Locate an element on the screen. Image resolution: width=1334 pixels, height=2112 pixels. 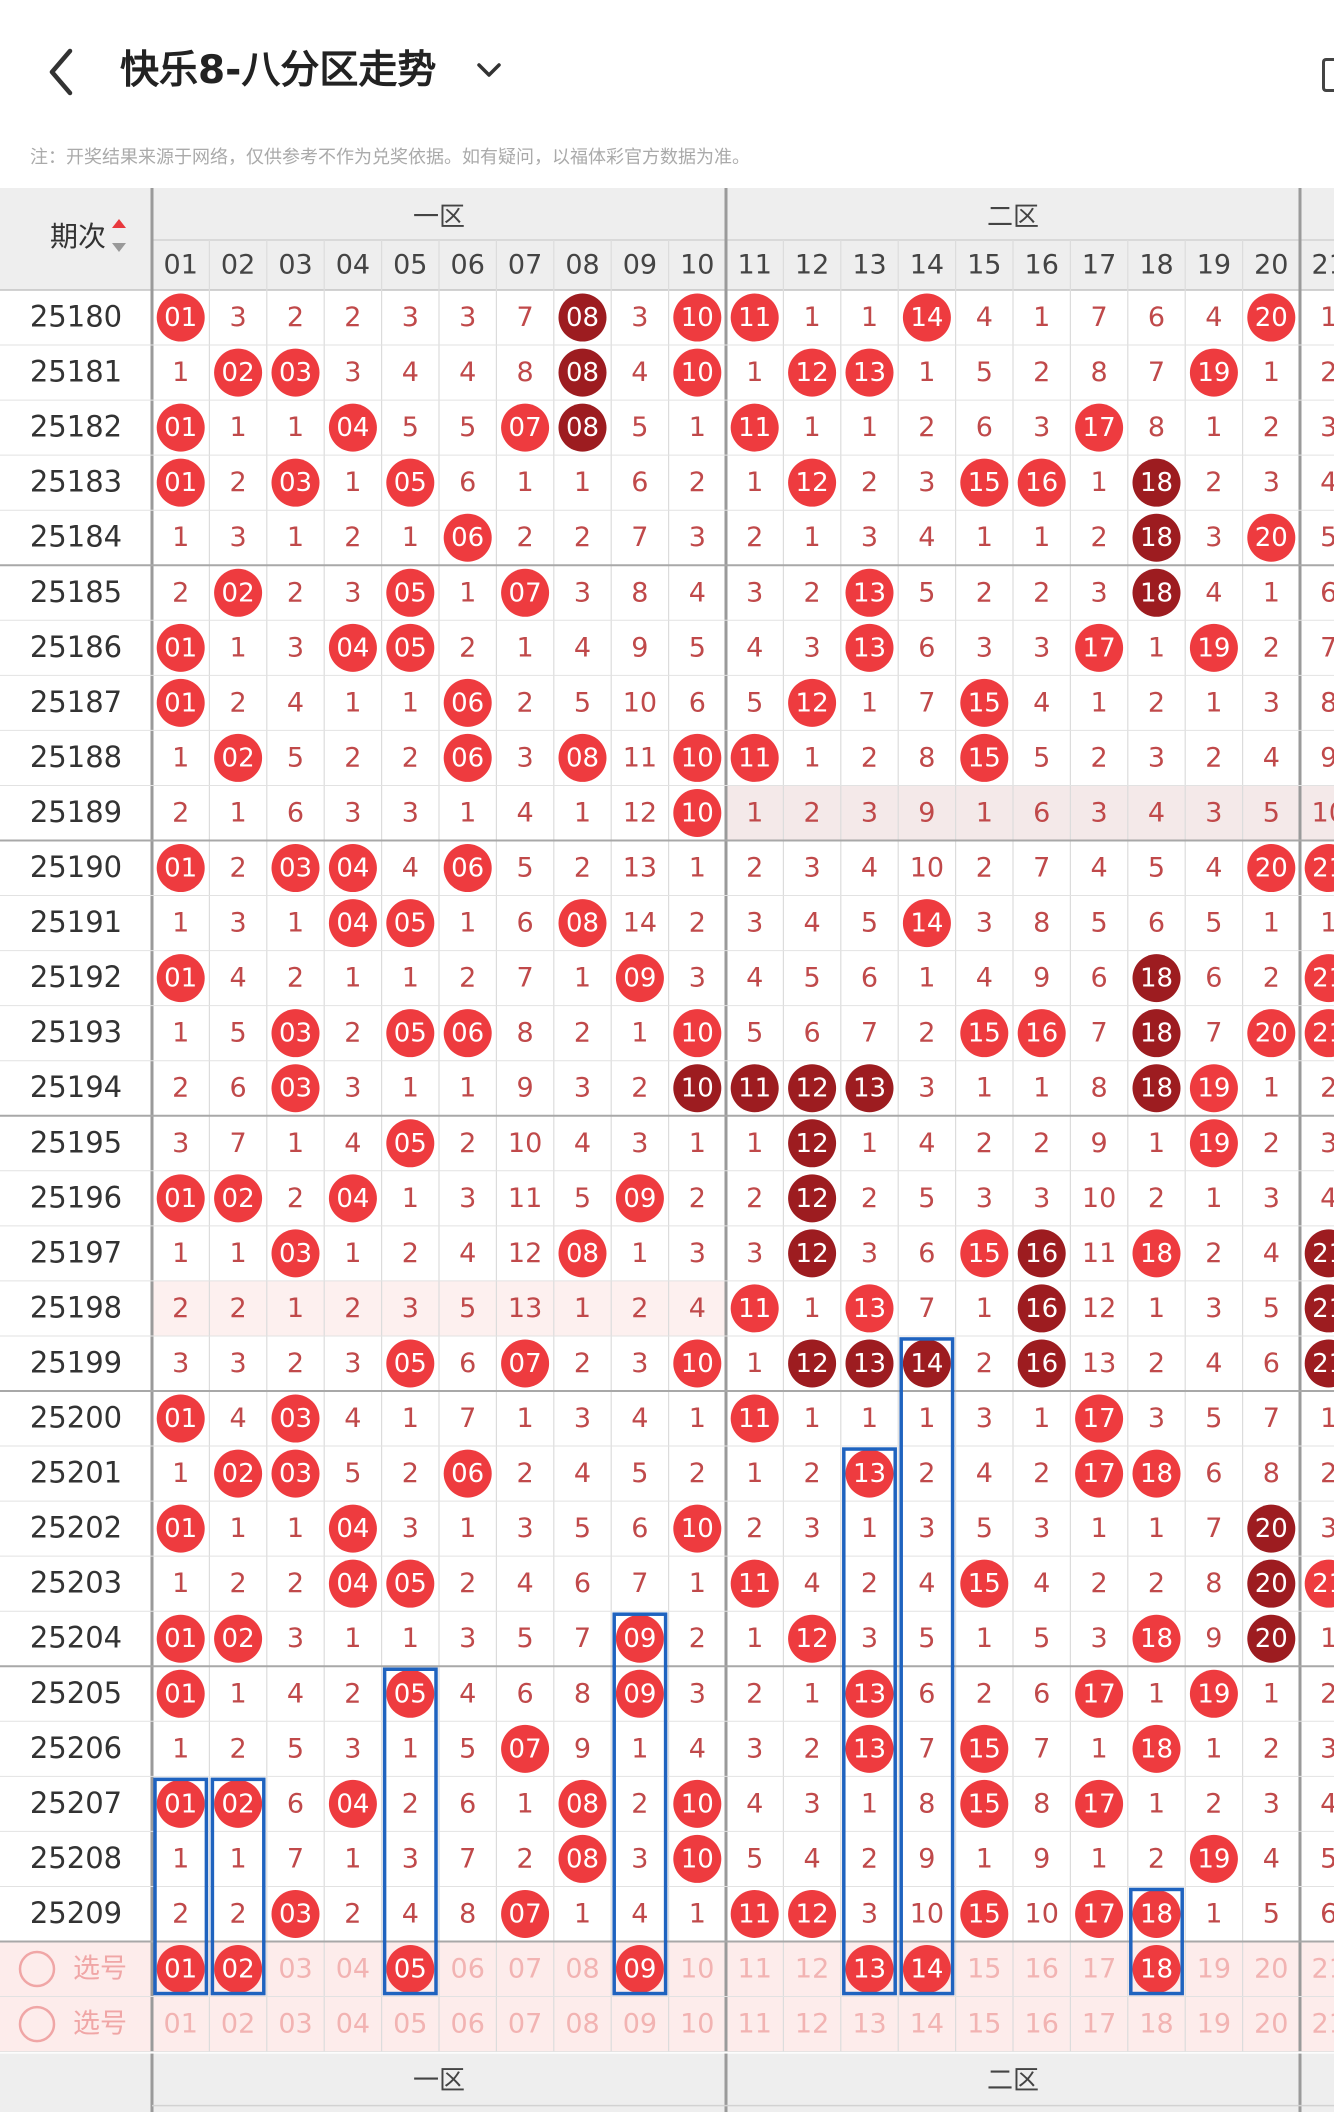
select-number: 05 is located at coordinates (410, 2024).